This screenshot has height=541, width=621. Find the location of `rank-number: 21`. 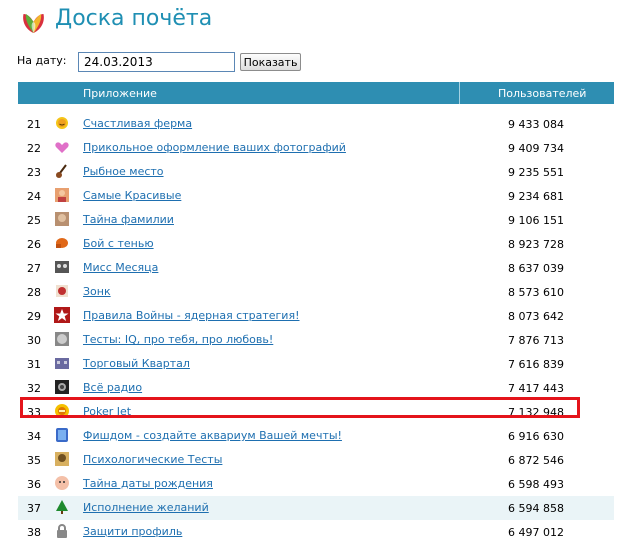

rank-number: 21 is located at coordinates (34, 124).